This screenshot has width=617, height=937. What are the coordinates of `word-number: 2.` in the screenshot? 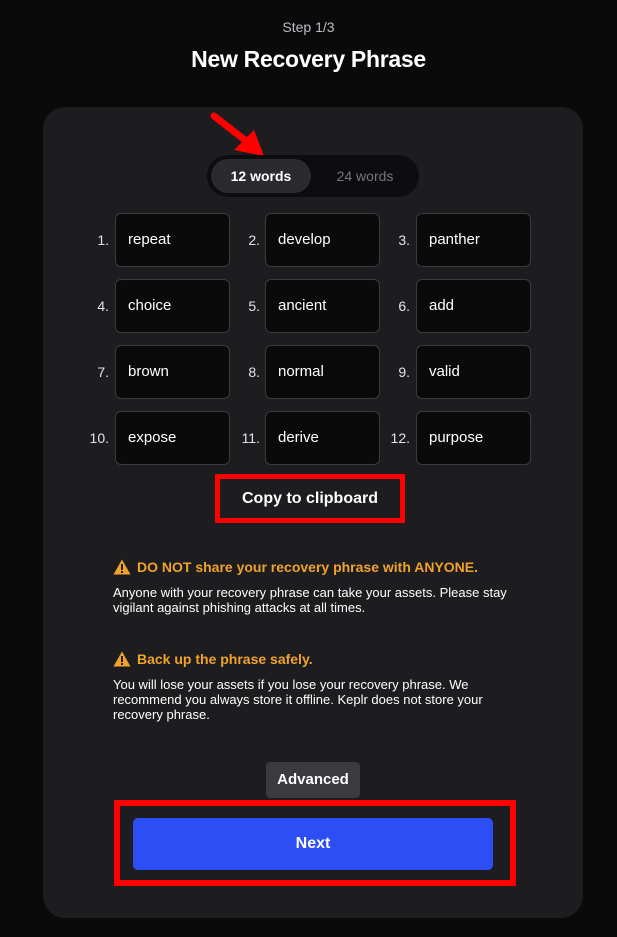 It's located at (254, 240).